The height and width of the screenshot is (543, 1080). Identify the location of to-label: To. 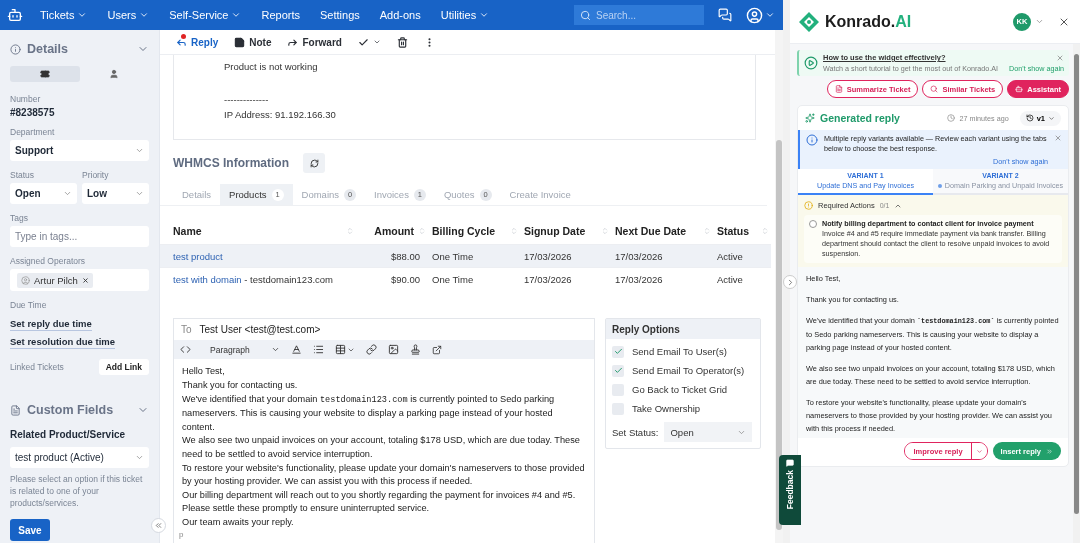
(186, 330).